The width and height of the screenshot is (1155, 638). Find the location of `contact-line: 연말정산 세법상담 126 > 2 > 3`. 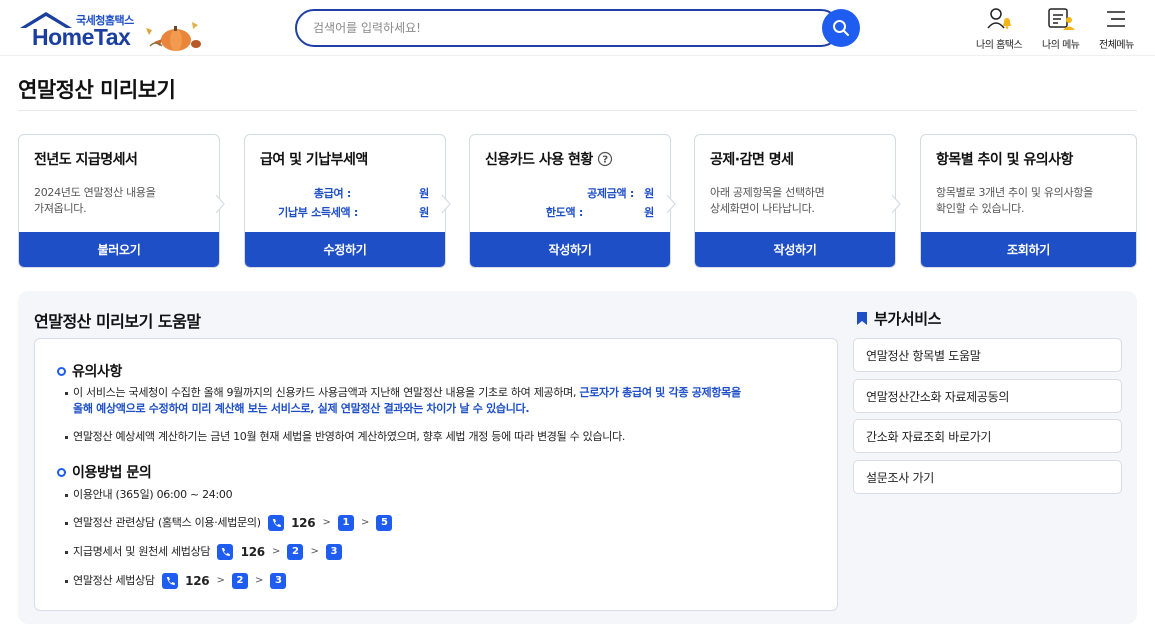

contact-line: 연말정산 세법상담 126 > 2 > 3 is located at coordinates (175, 581).